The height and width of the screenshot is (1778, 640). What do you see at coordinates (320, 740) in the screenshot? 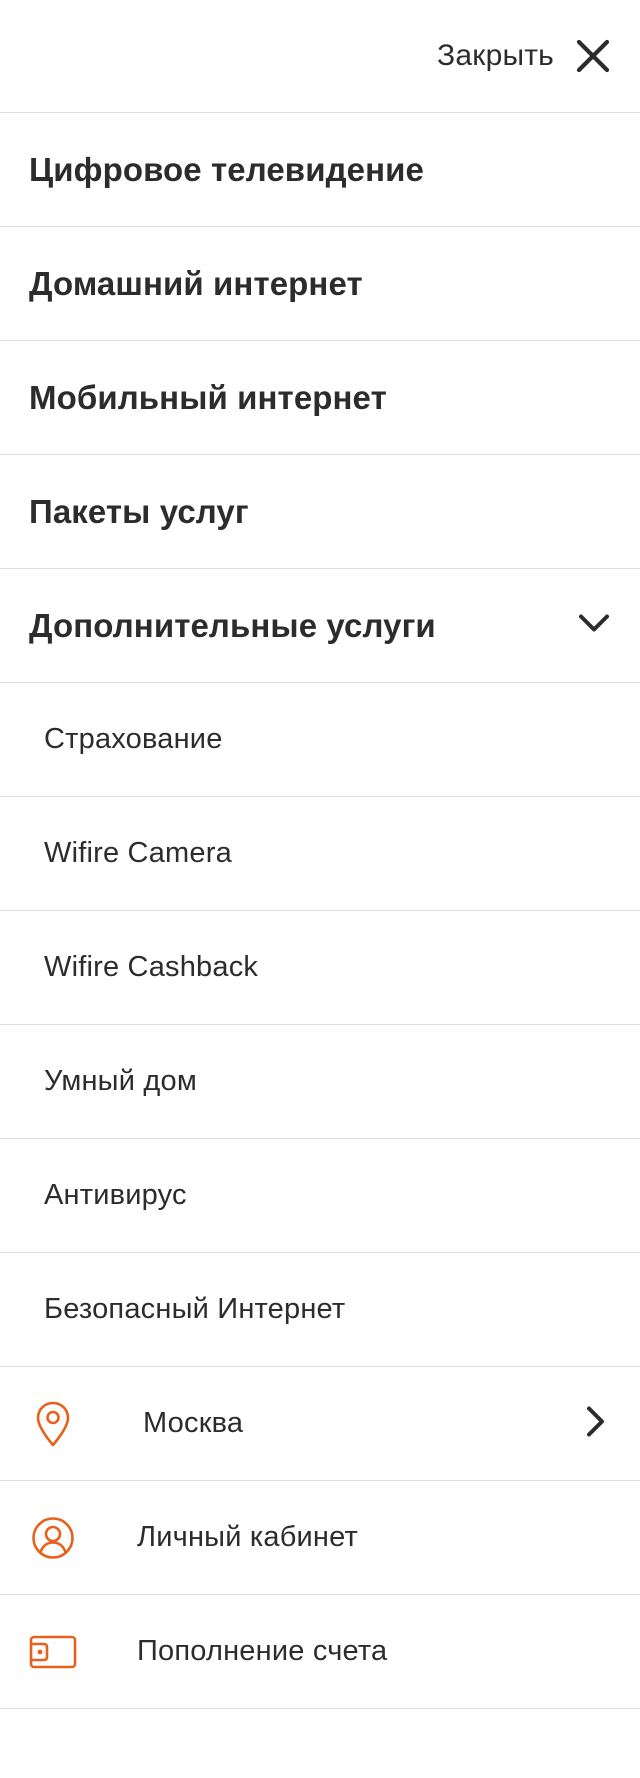
I see `submenu-item-insurance: Страхование` at bounding box center [320, 740].